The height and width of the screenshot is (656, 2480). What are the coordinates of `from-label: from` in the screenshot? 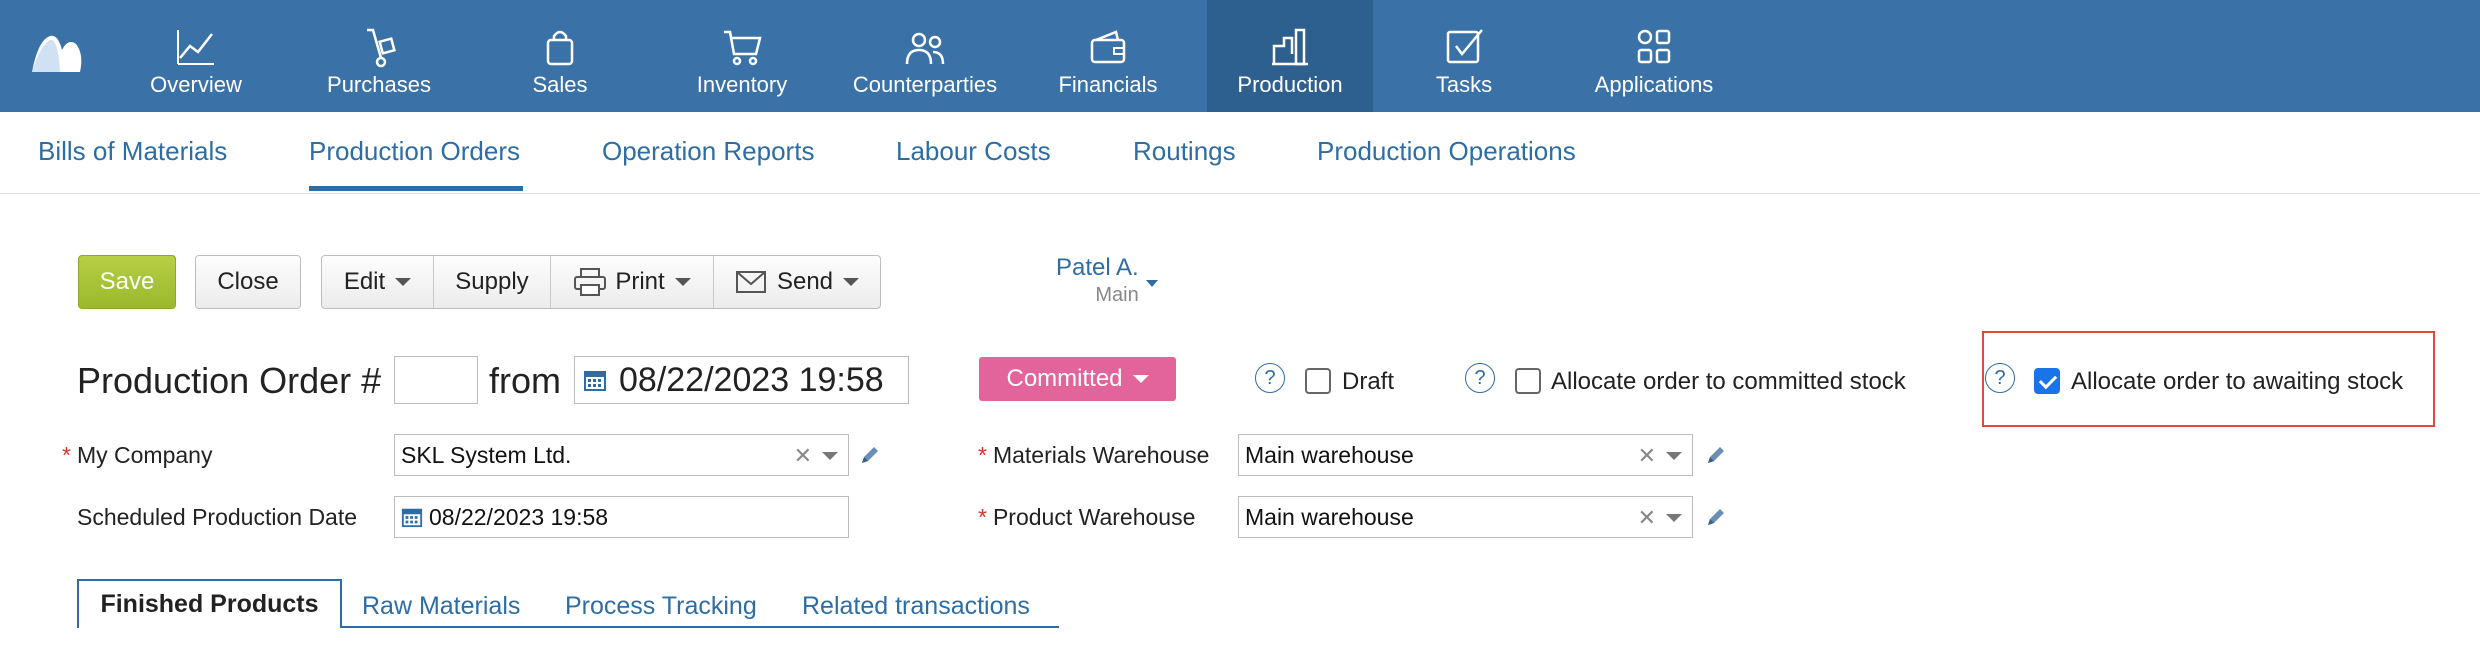 It's located at (525, 380).